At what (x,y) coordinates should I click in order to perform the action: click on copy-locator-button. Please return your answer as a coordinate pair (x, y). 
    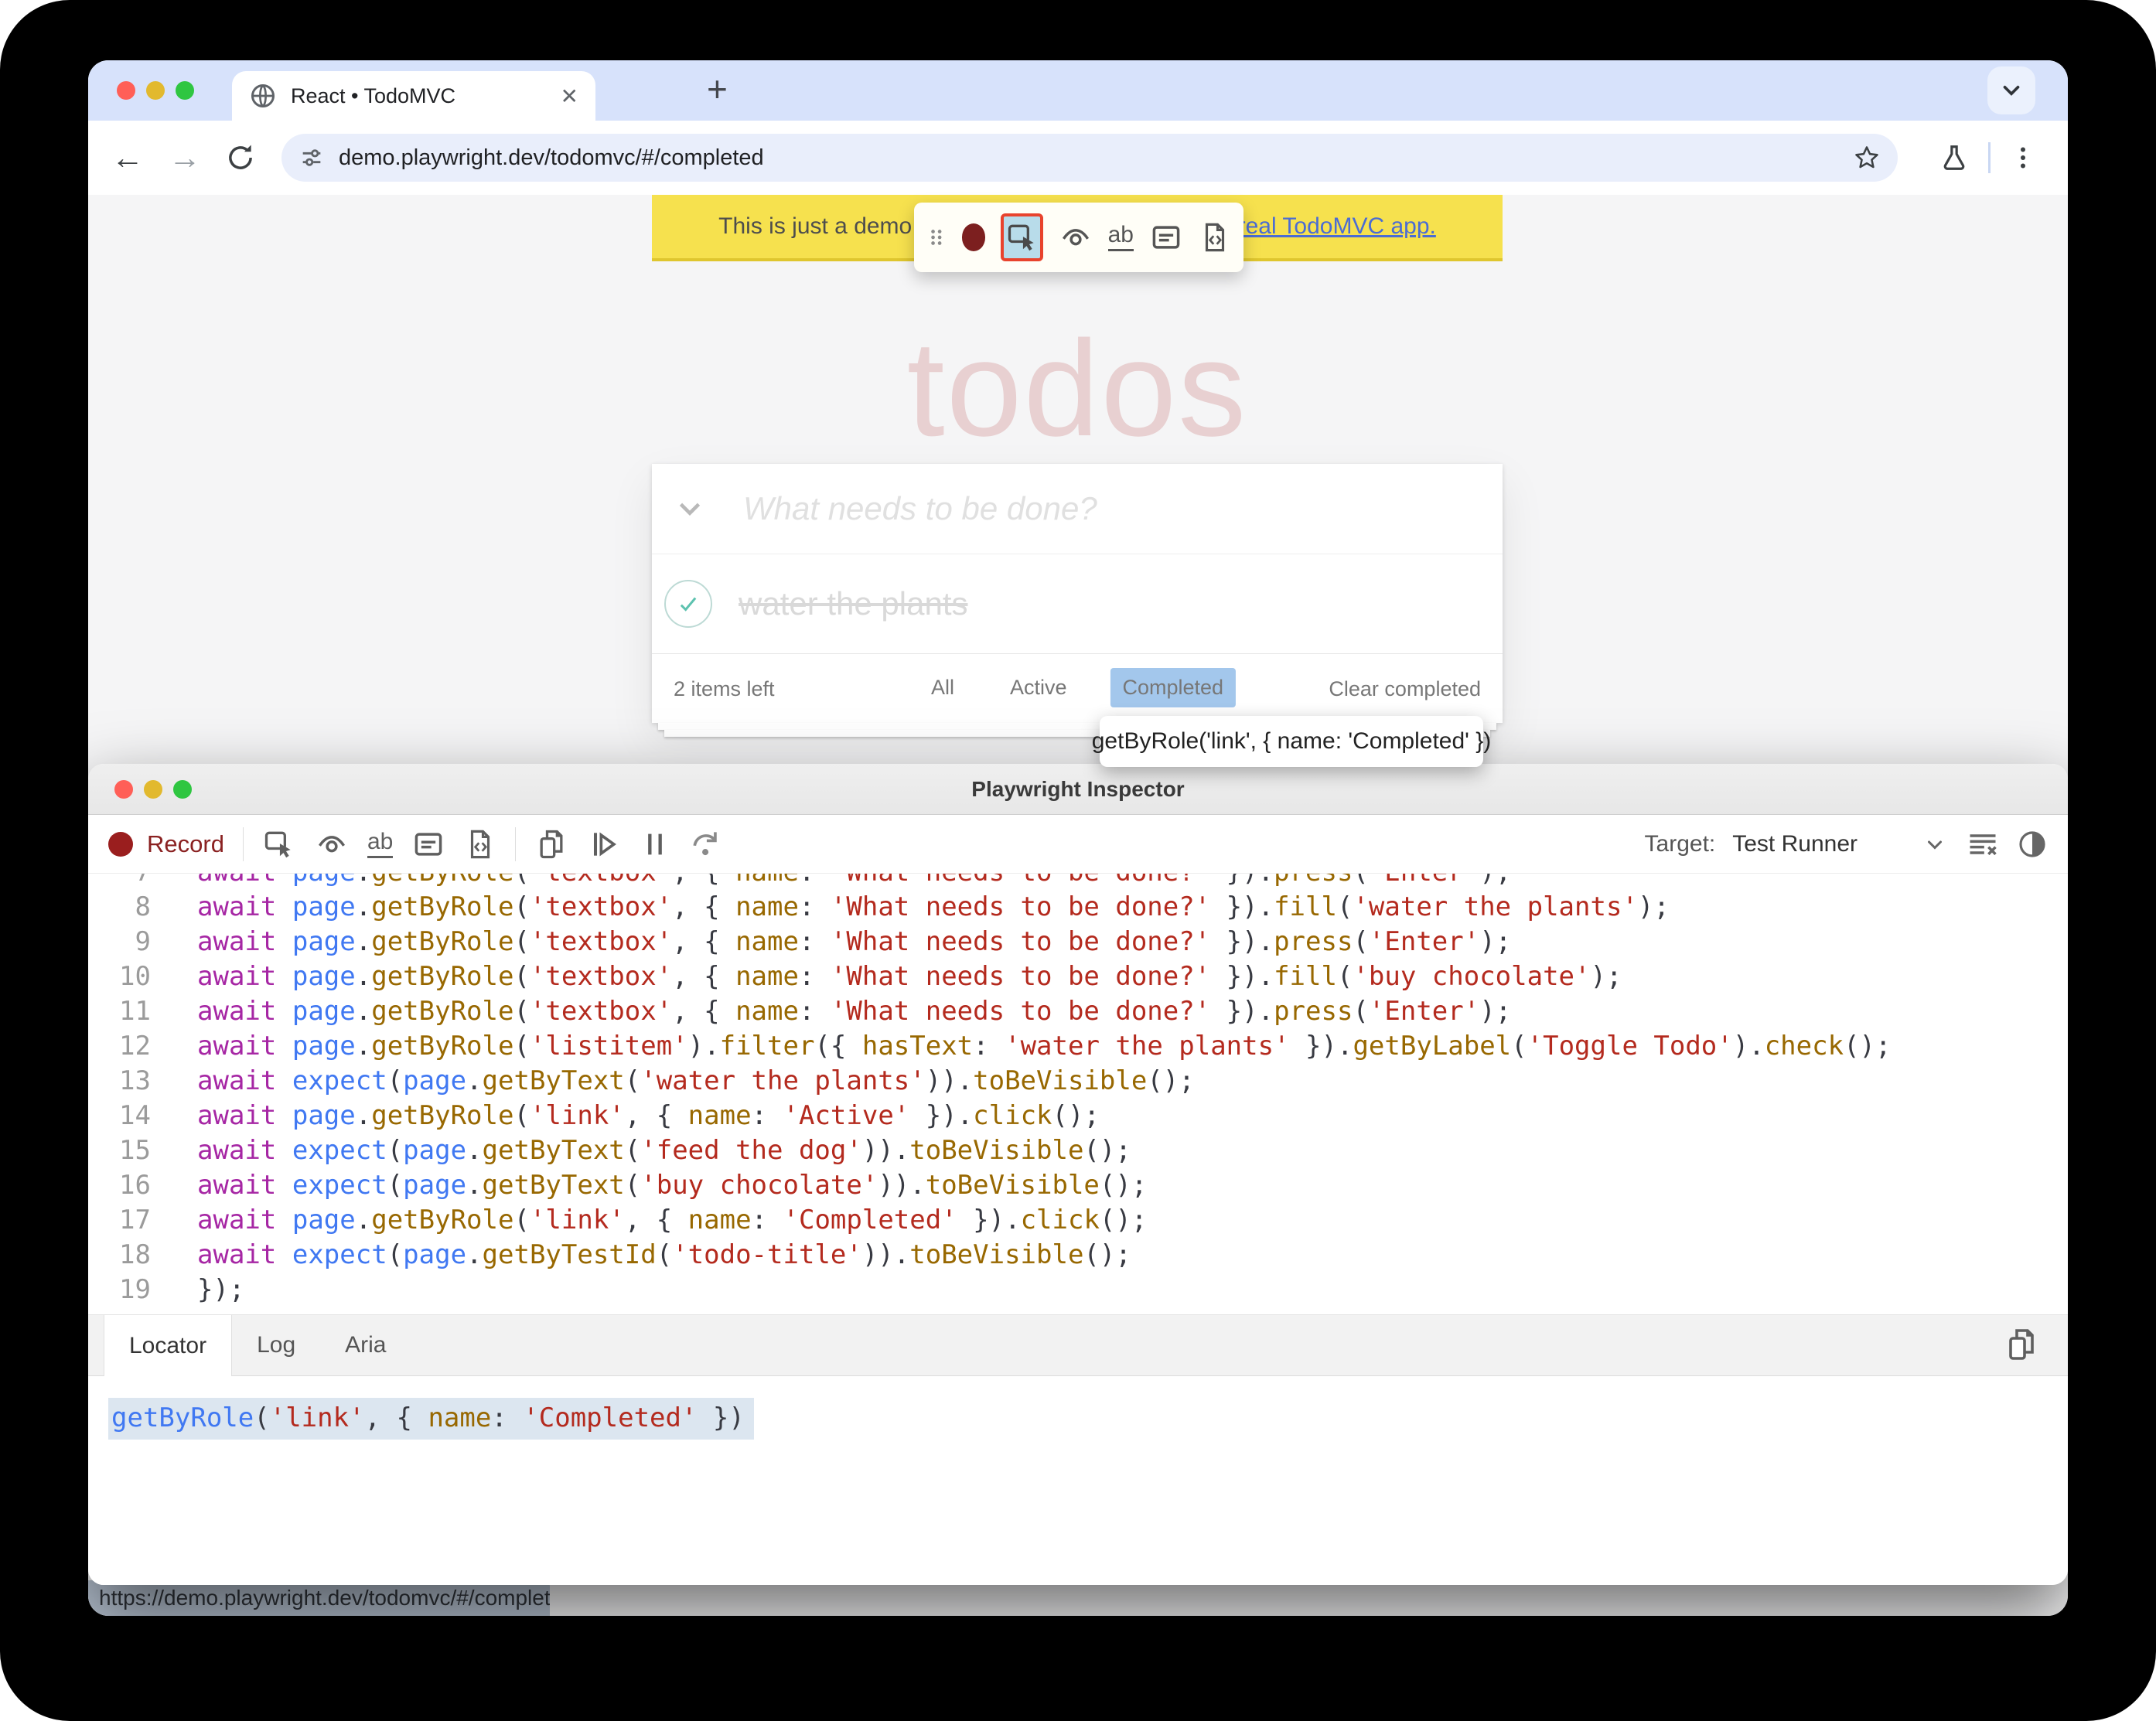
    Looking at the image, I should click on (2022, 1347).